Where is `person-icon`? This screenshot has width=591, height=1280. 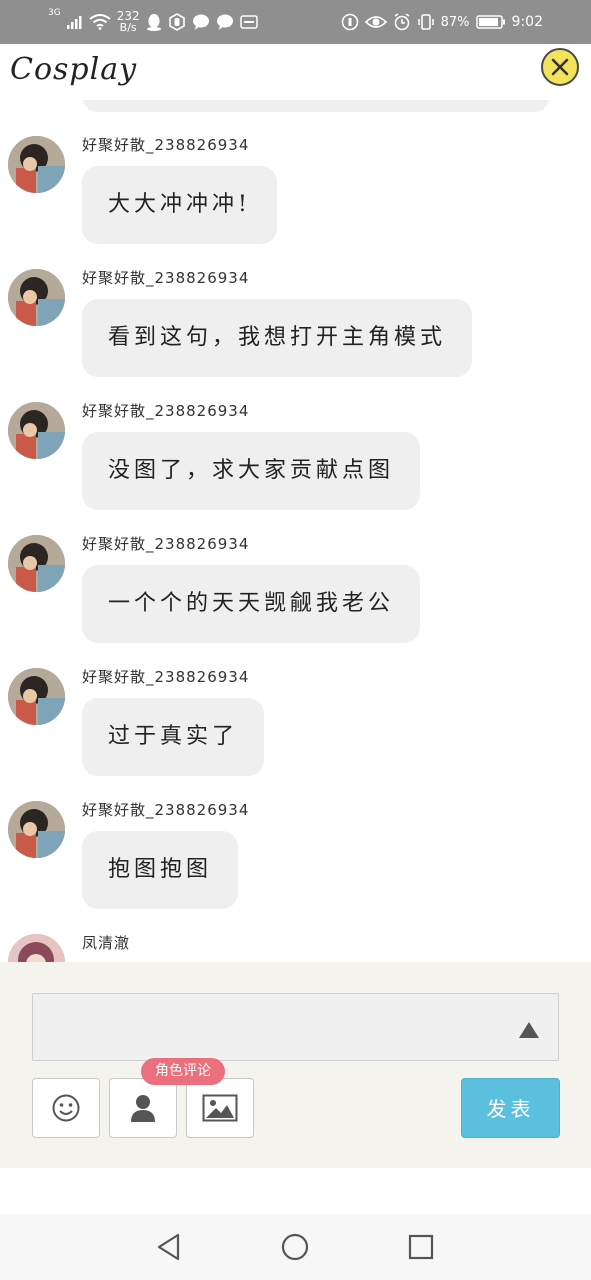 person-icon is located at coordinates (143, 1108).